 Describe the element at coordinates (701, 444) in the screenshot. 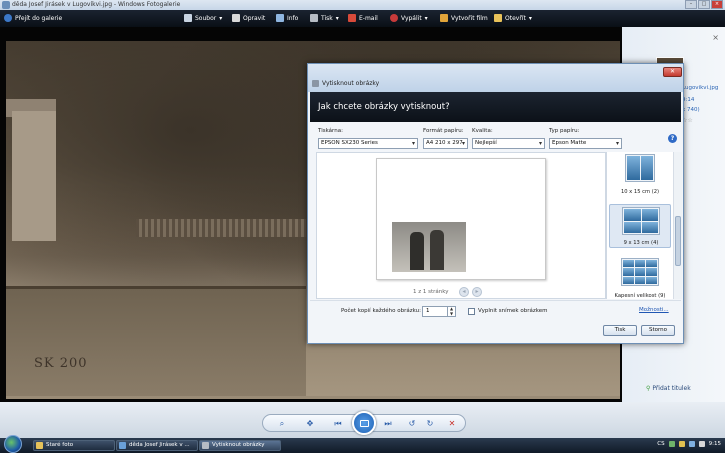

I see `update-icon` at that location.